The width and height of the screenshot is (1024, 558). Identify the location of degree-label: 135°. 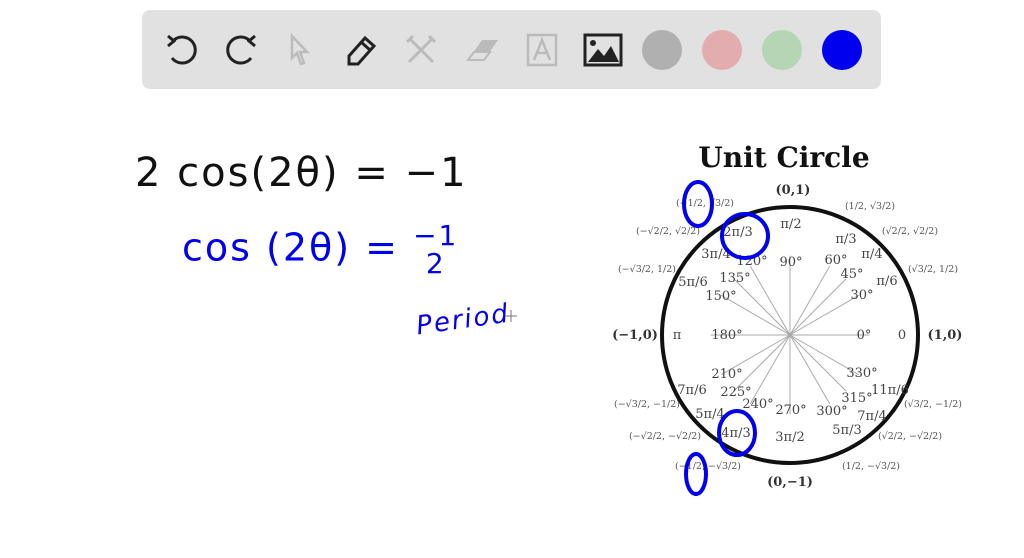
(734, 278).